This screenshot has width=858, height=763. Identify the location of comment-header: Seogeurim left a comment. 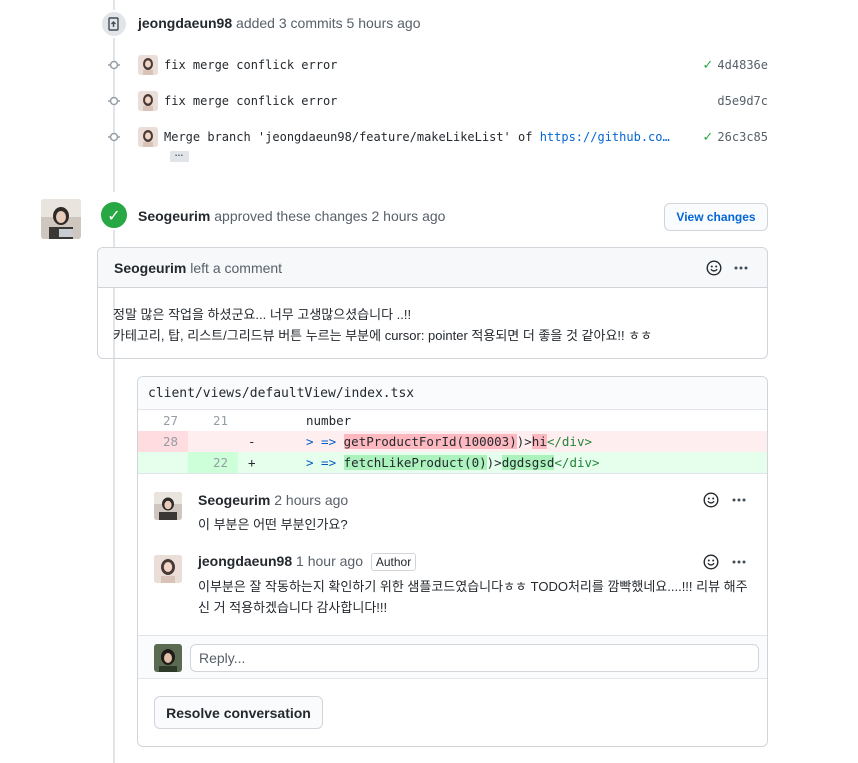
(432, 268).